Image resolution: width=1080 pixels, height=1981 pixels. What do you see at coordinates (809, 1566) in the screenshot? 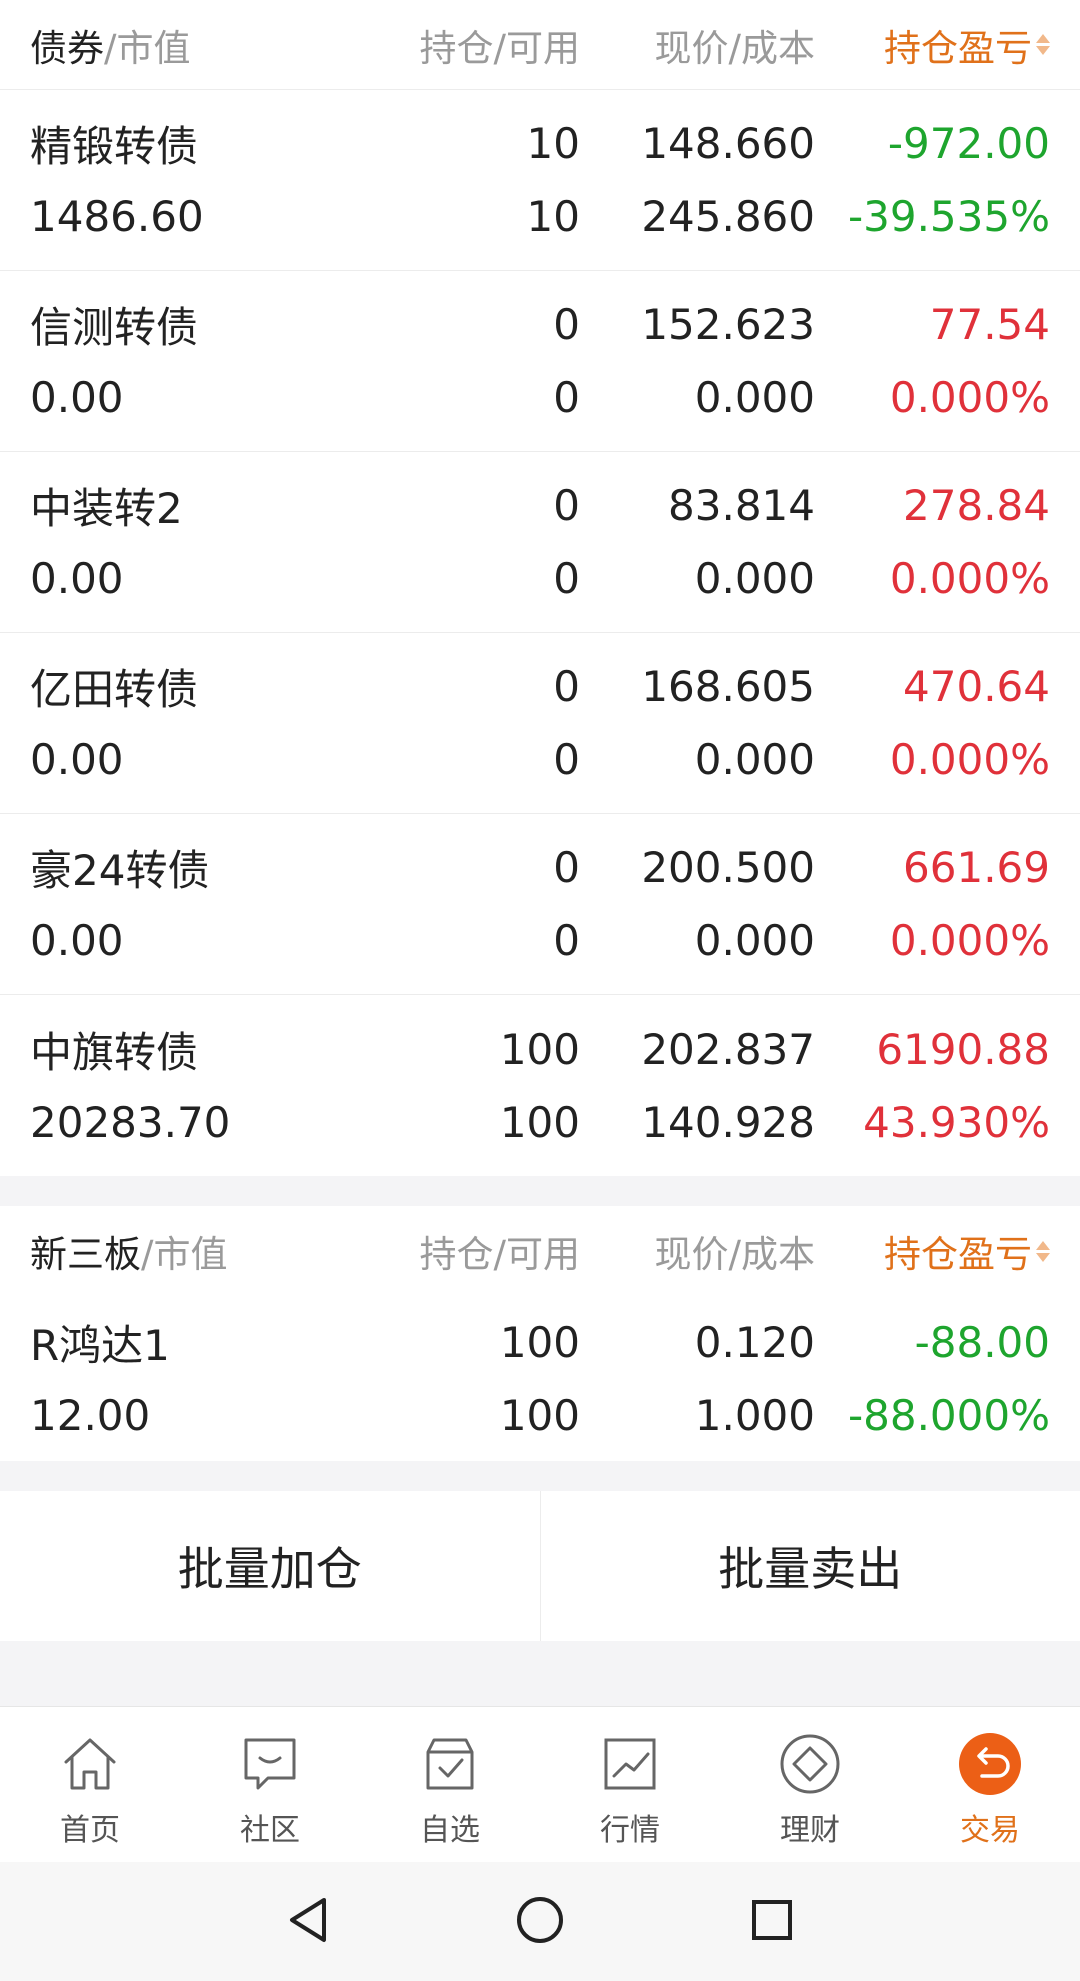
I see `batch-sell-button: 批量卖出` at bounding box center [809, 1566].